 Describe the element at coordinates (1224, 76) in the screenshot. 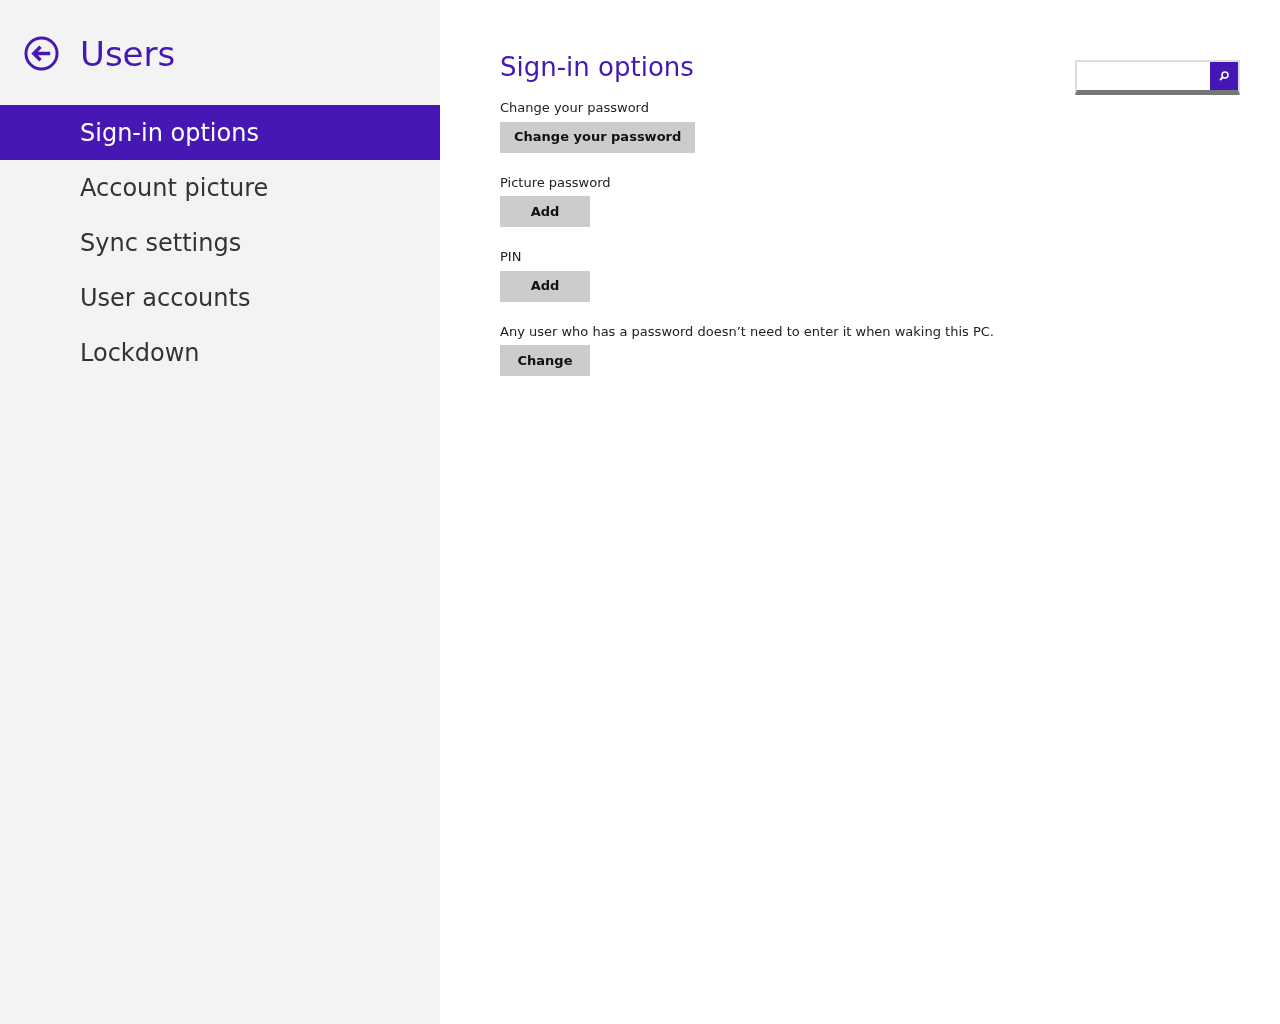

I see `search-icon` at that location.